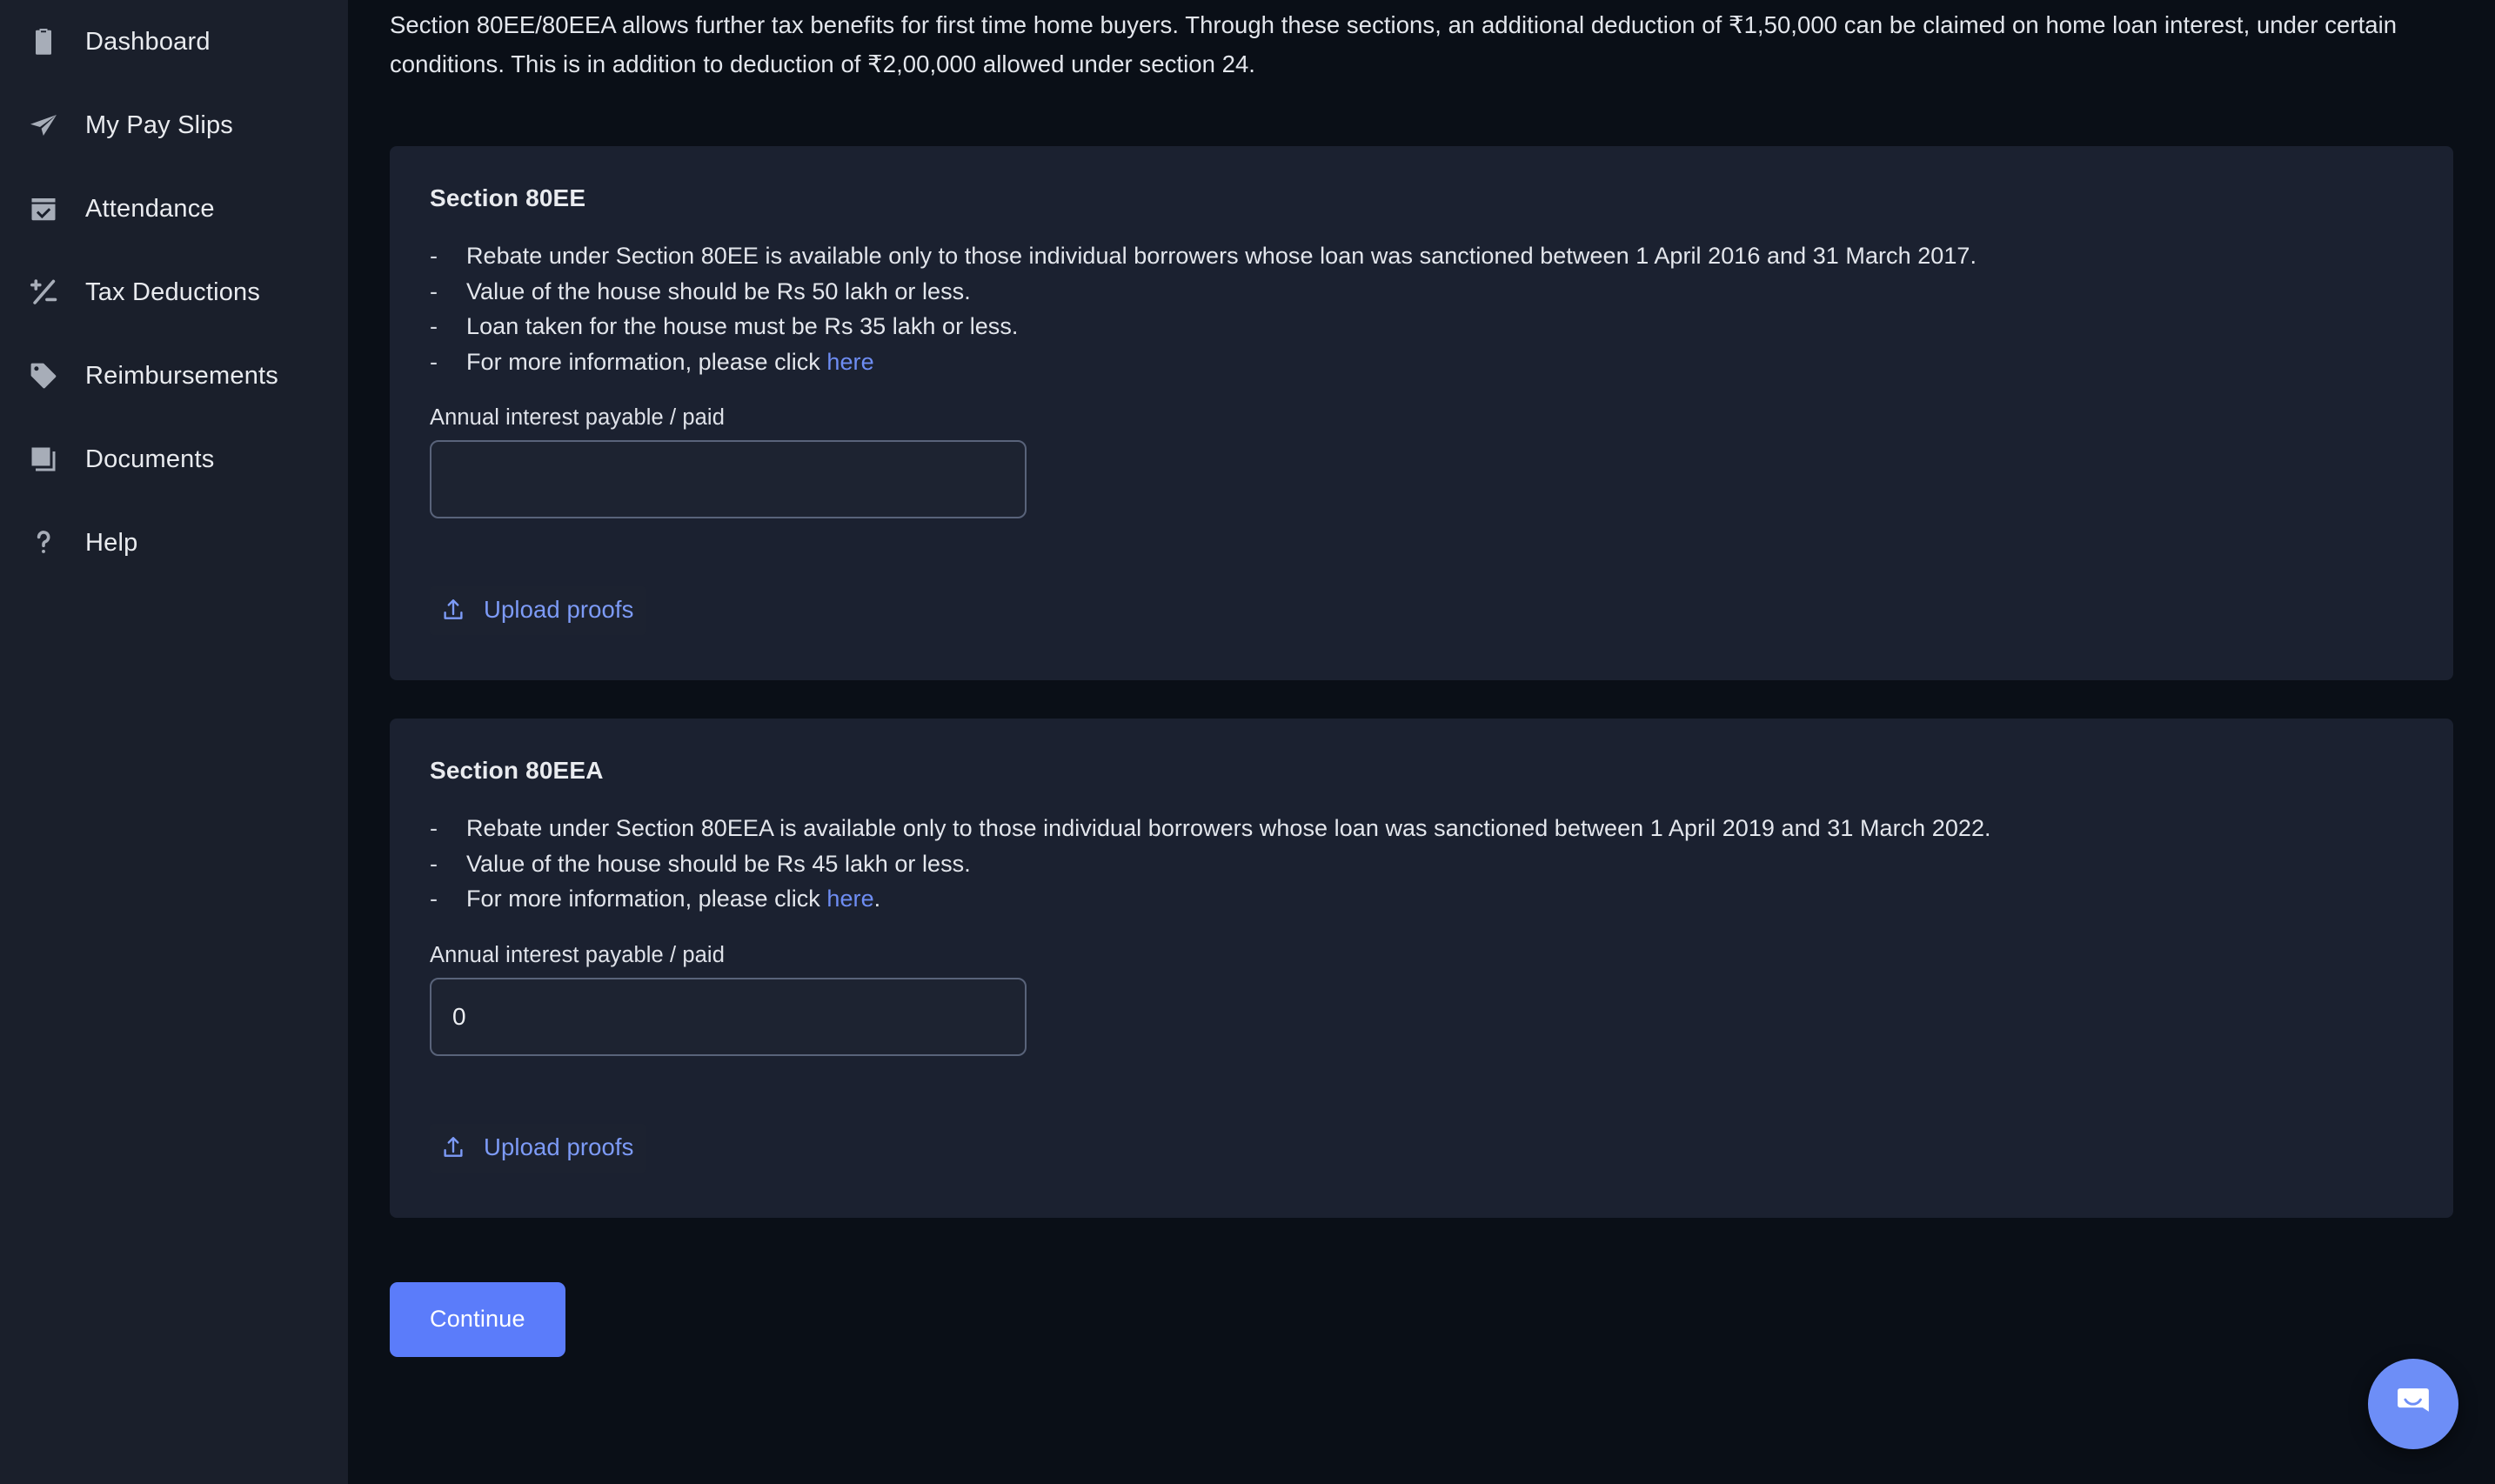 The image size is (2495, 1484). I want to click on question-mark-icon, so click(43, 542).